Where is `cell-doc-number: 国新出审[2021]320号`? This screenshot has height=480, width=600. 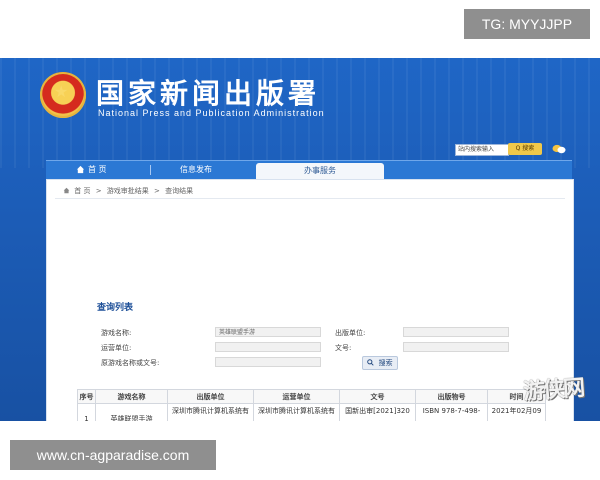 cell-doc-number: 国新出审[2021]320号 is located at coordinates (377, 412).